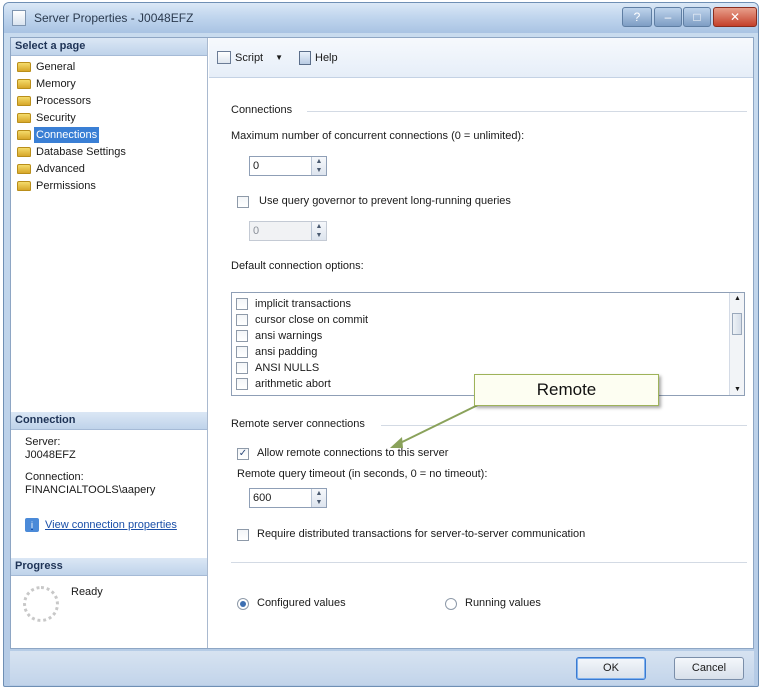 The height and width of the screenshot is (689, 762). I want to click on scroll-thumb, so click(737, 324).